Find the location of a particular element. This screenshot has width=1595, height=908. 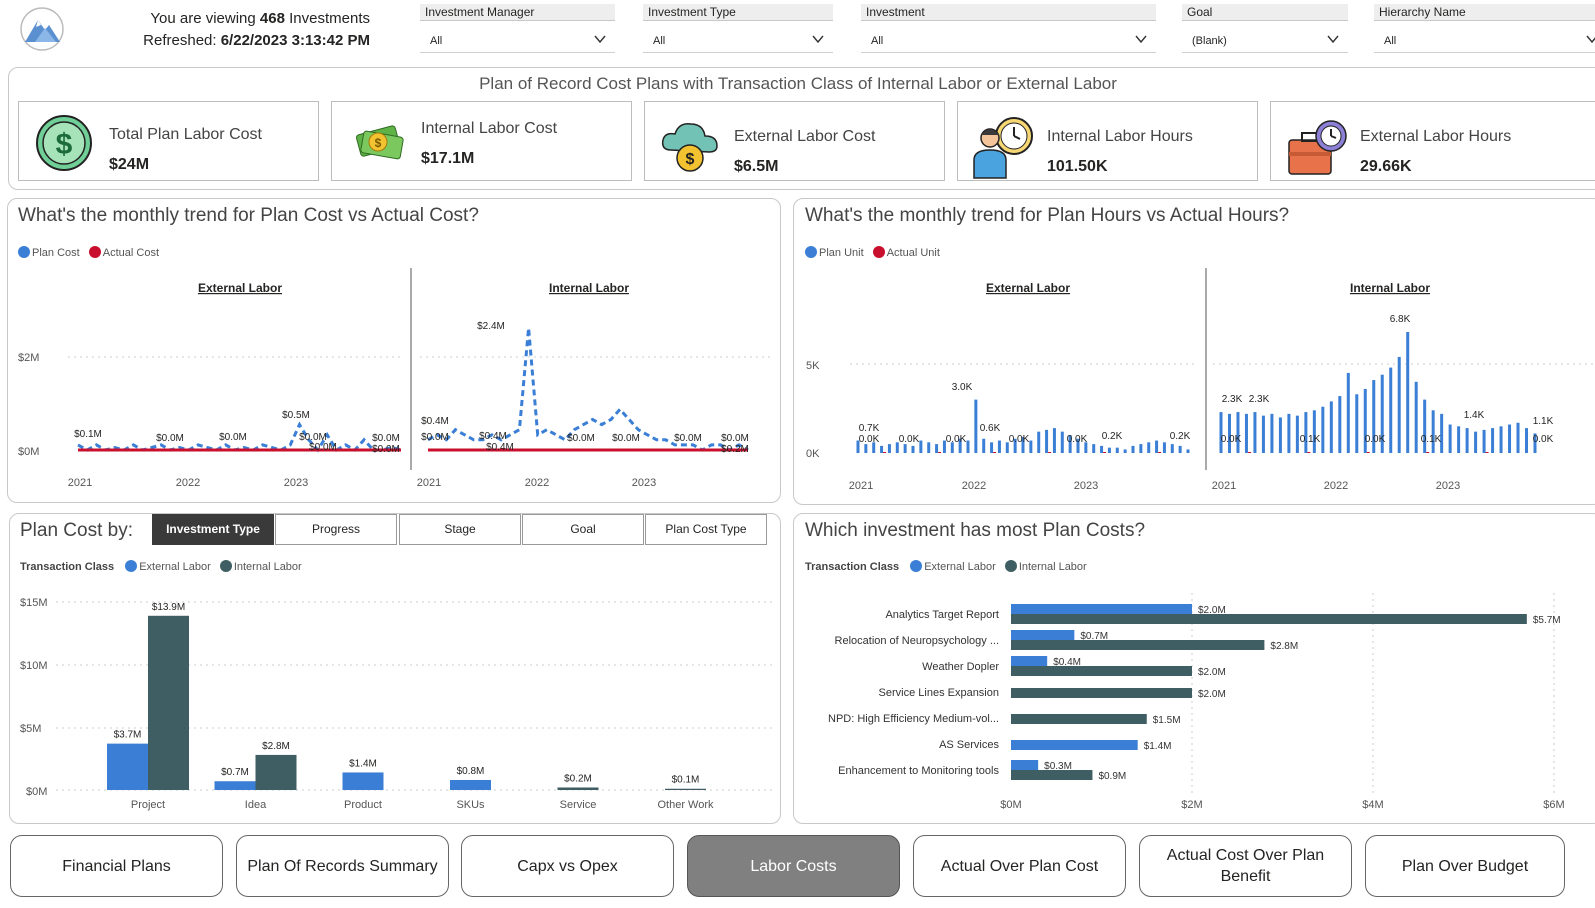

nav-financial-plans-button: Financial Plans is located at coordinates (116, 866).